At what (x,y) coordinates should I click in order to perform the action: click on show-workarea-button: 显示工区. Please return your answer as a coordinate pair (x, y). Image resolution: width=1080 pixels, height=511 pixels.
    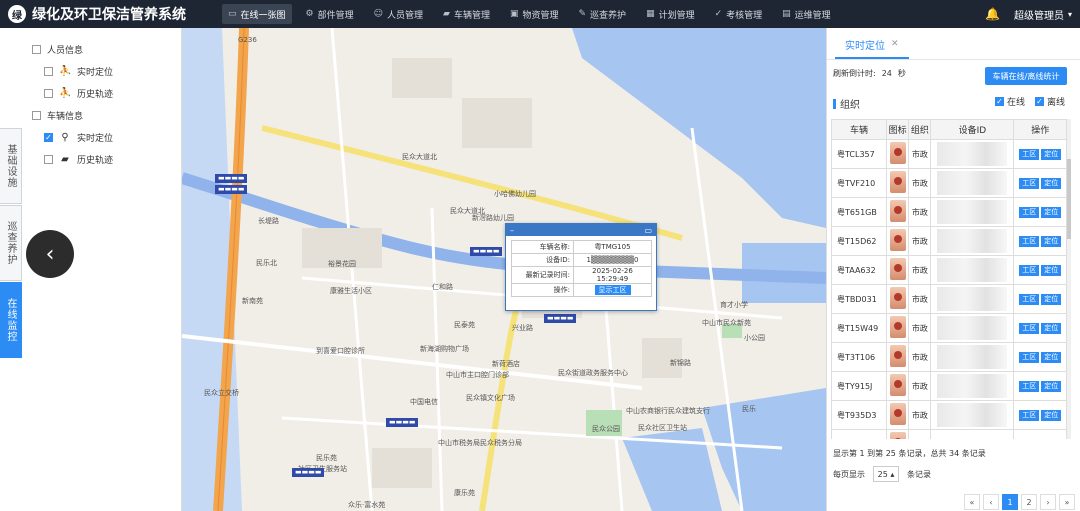
    Looking at the image, I should click on (612, 290).